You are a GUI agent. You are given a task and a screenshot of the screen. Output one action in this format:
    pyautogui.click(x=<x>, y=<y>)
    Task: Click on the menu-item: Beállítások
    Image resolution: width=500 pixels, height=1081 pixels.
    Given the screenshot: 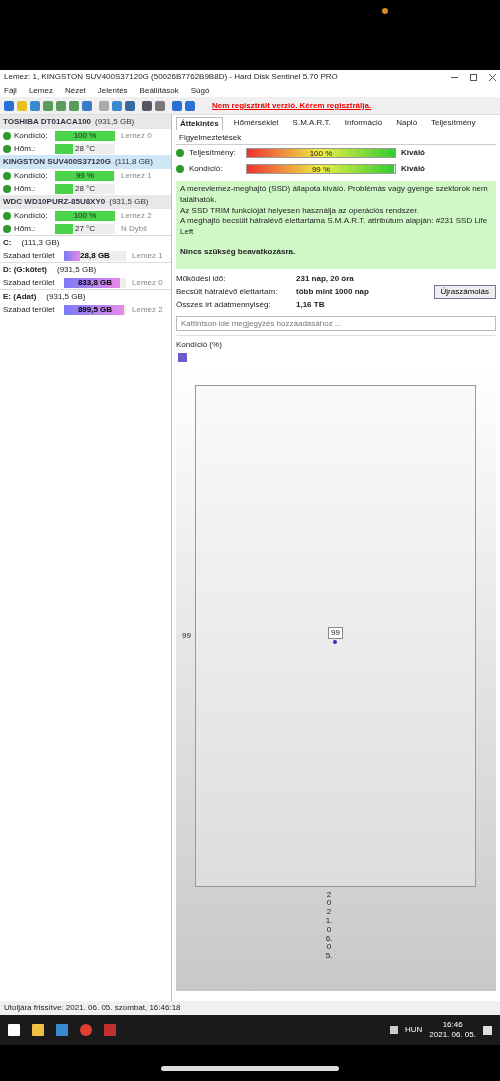 What is the action you would take?
    pyautogui.click(x=159, y=90)
    